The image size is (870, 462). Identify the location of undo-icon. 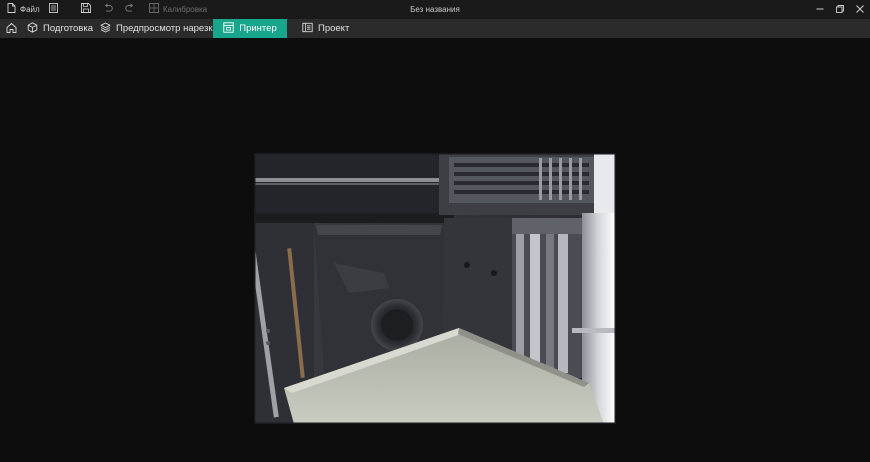
(108, 9).